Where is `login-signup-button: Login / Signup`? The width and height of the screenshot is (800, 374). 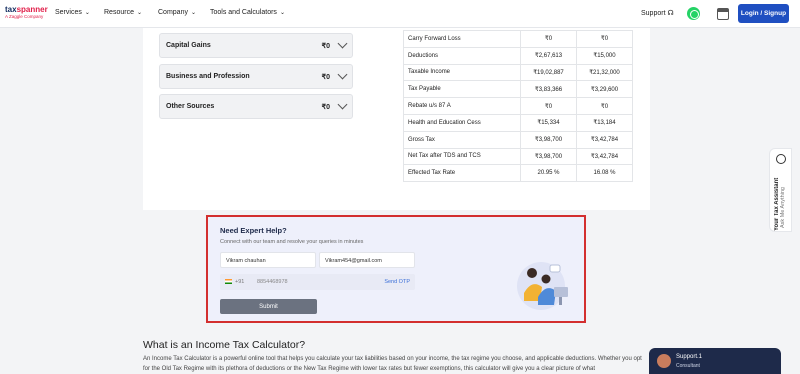
login-signup-button: Login / Signup is located at coordinates (763, 13).